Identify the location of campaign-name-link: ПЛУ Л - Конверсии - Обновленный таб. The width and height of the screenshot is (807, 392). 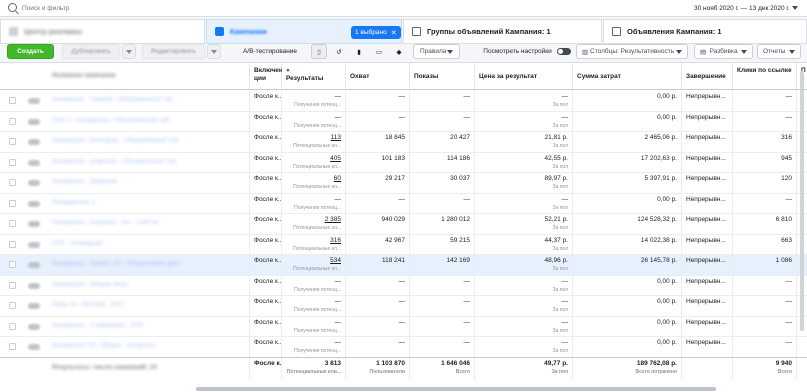
(110, 120).